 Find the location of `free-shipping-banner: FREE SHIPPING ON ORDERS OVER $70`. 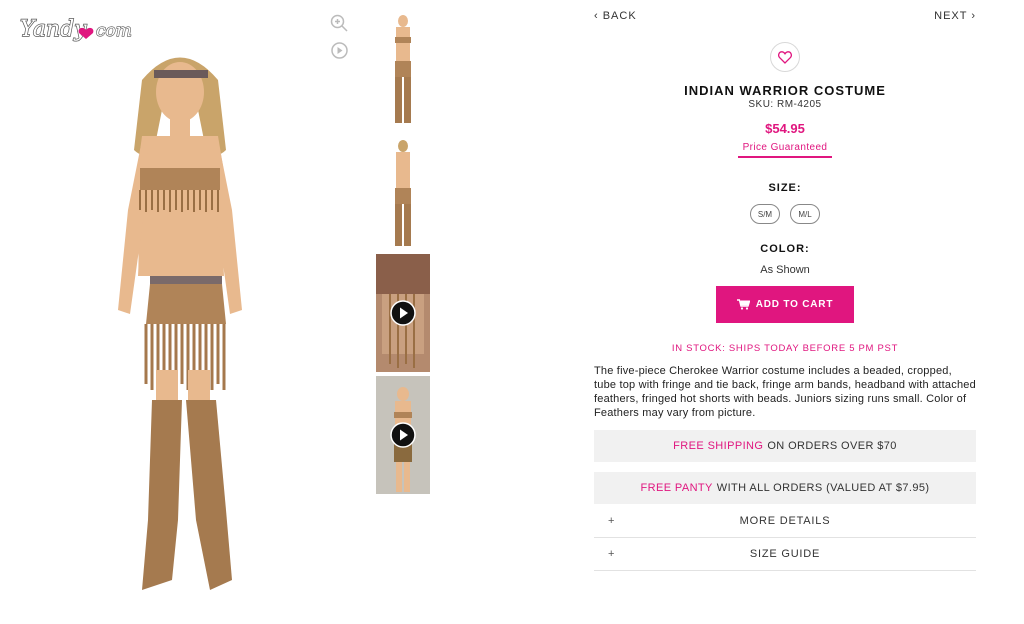

free-shipping-banner: FREE SHIPPING ON ORDERS OVER $70 is located at coordinates (785, 446).